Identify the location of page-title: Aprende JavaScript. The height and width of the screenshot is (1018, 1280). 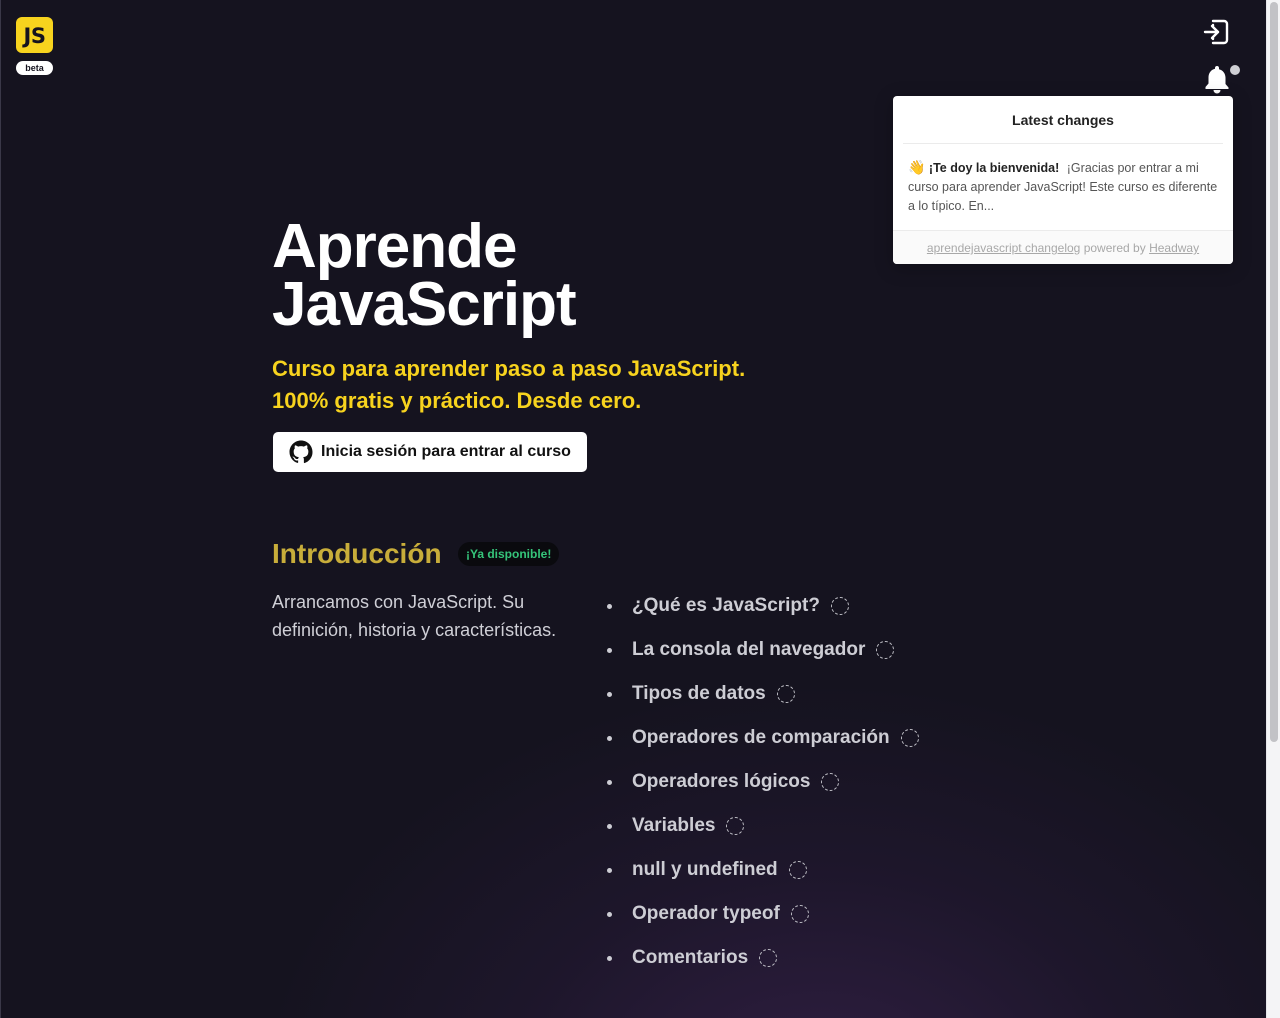
(532, 276).